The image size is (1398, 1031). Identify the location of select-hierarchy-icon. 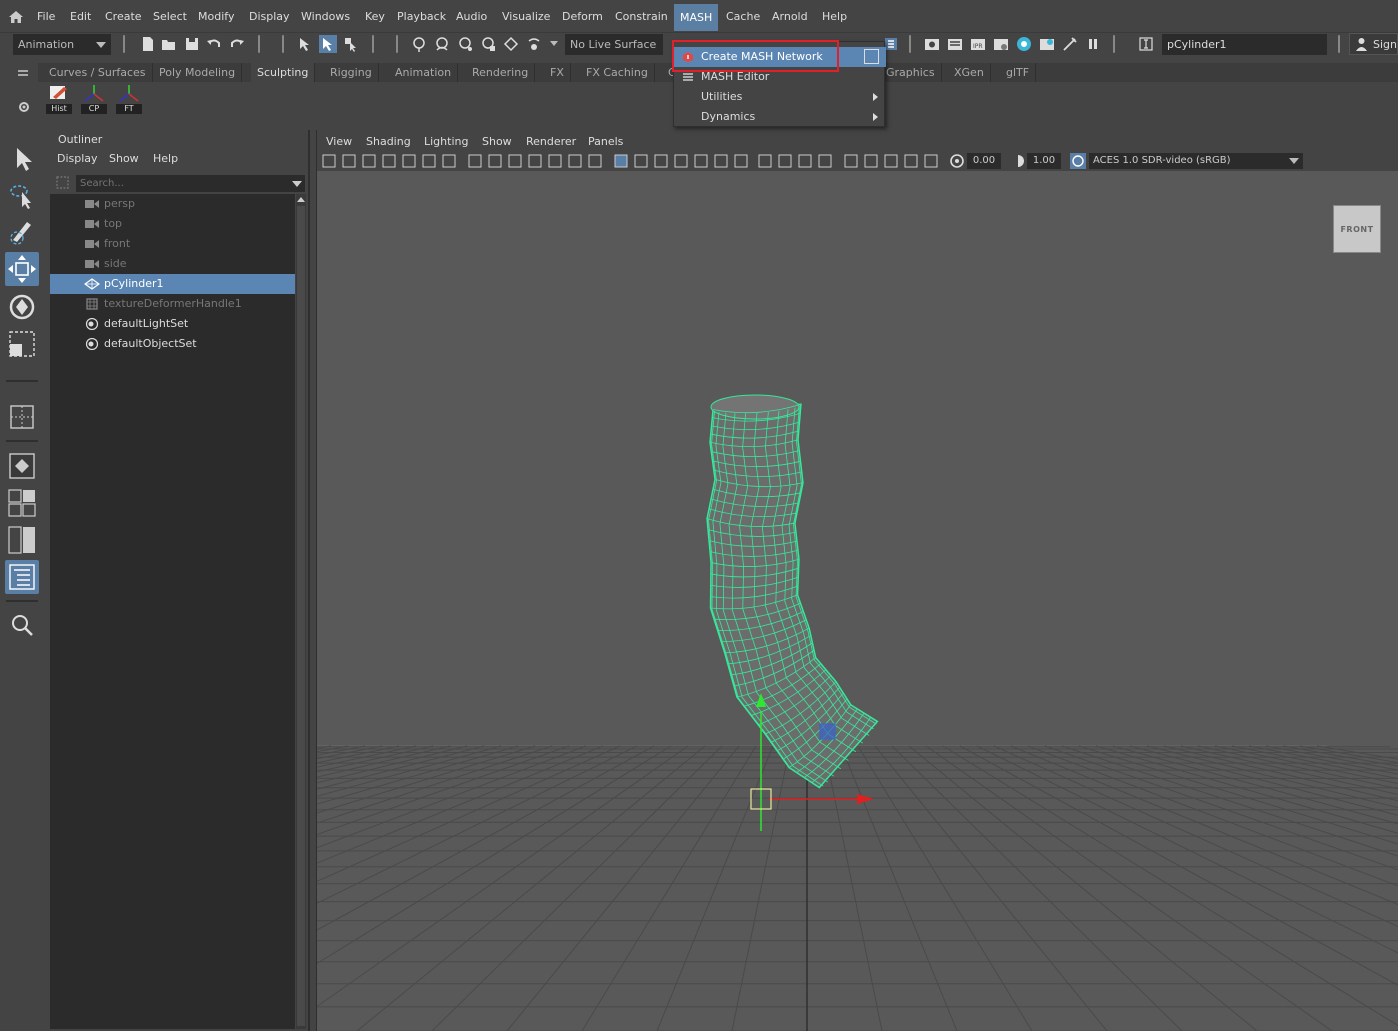
(306, 44).